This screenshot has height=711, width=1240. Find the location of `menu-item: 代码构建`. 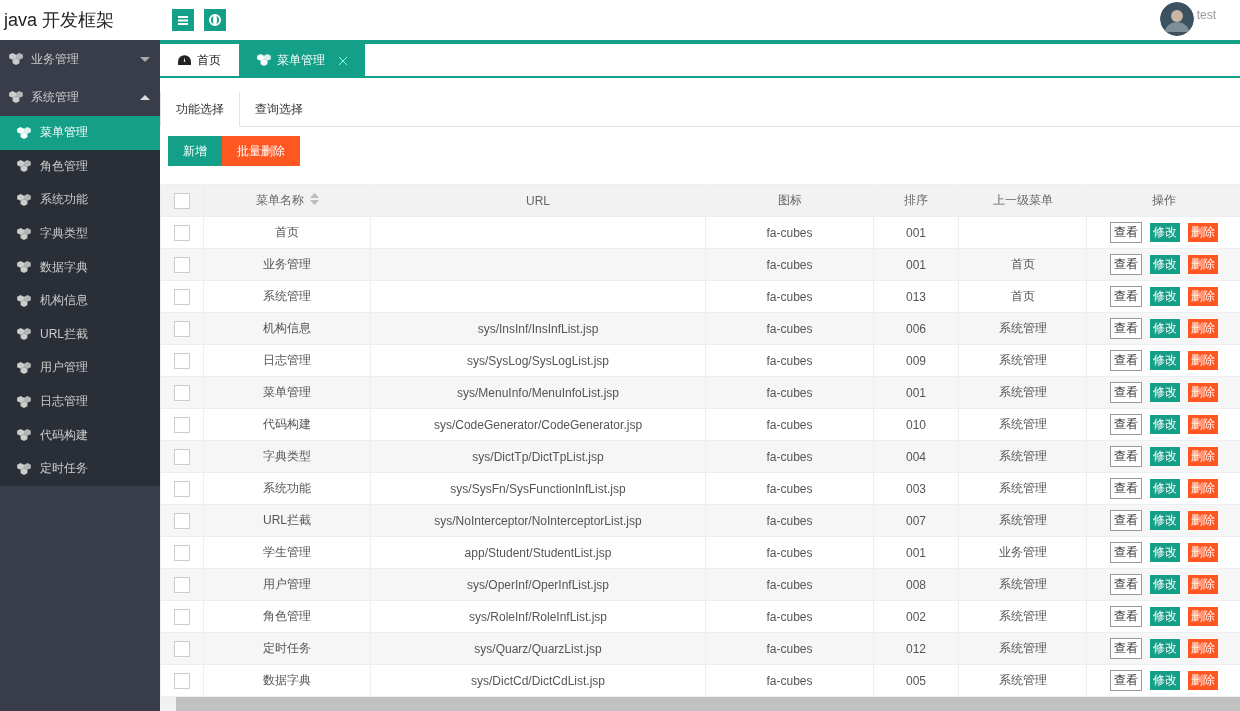

menu-item: 代码构建 is located at coordinates (80, 435).